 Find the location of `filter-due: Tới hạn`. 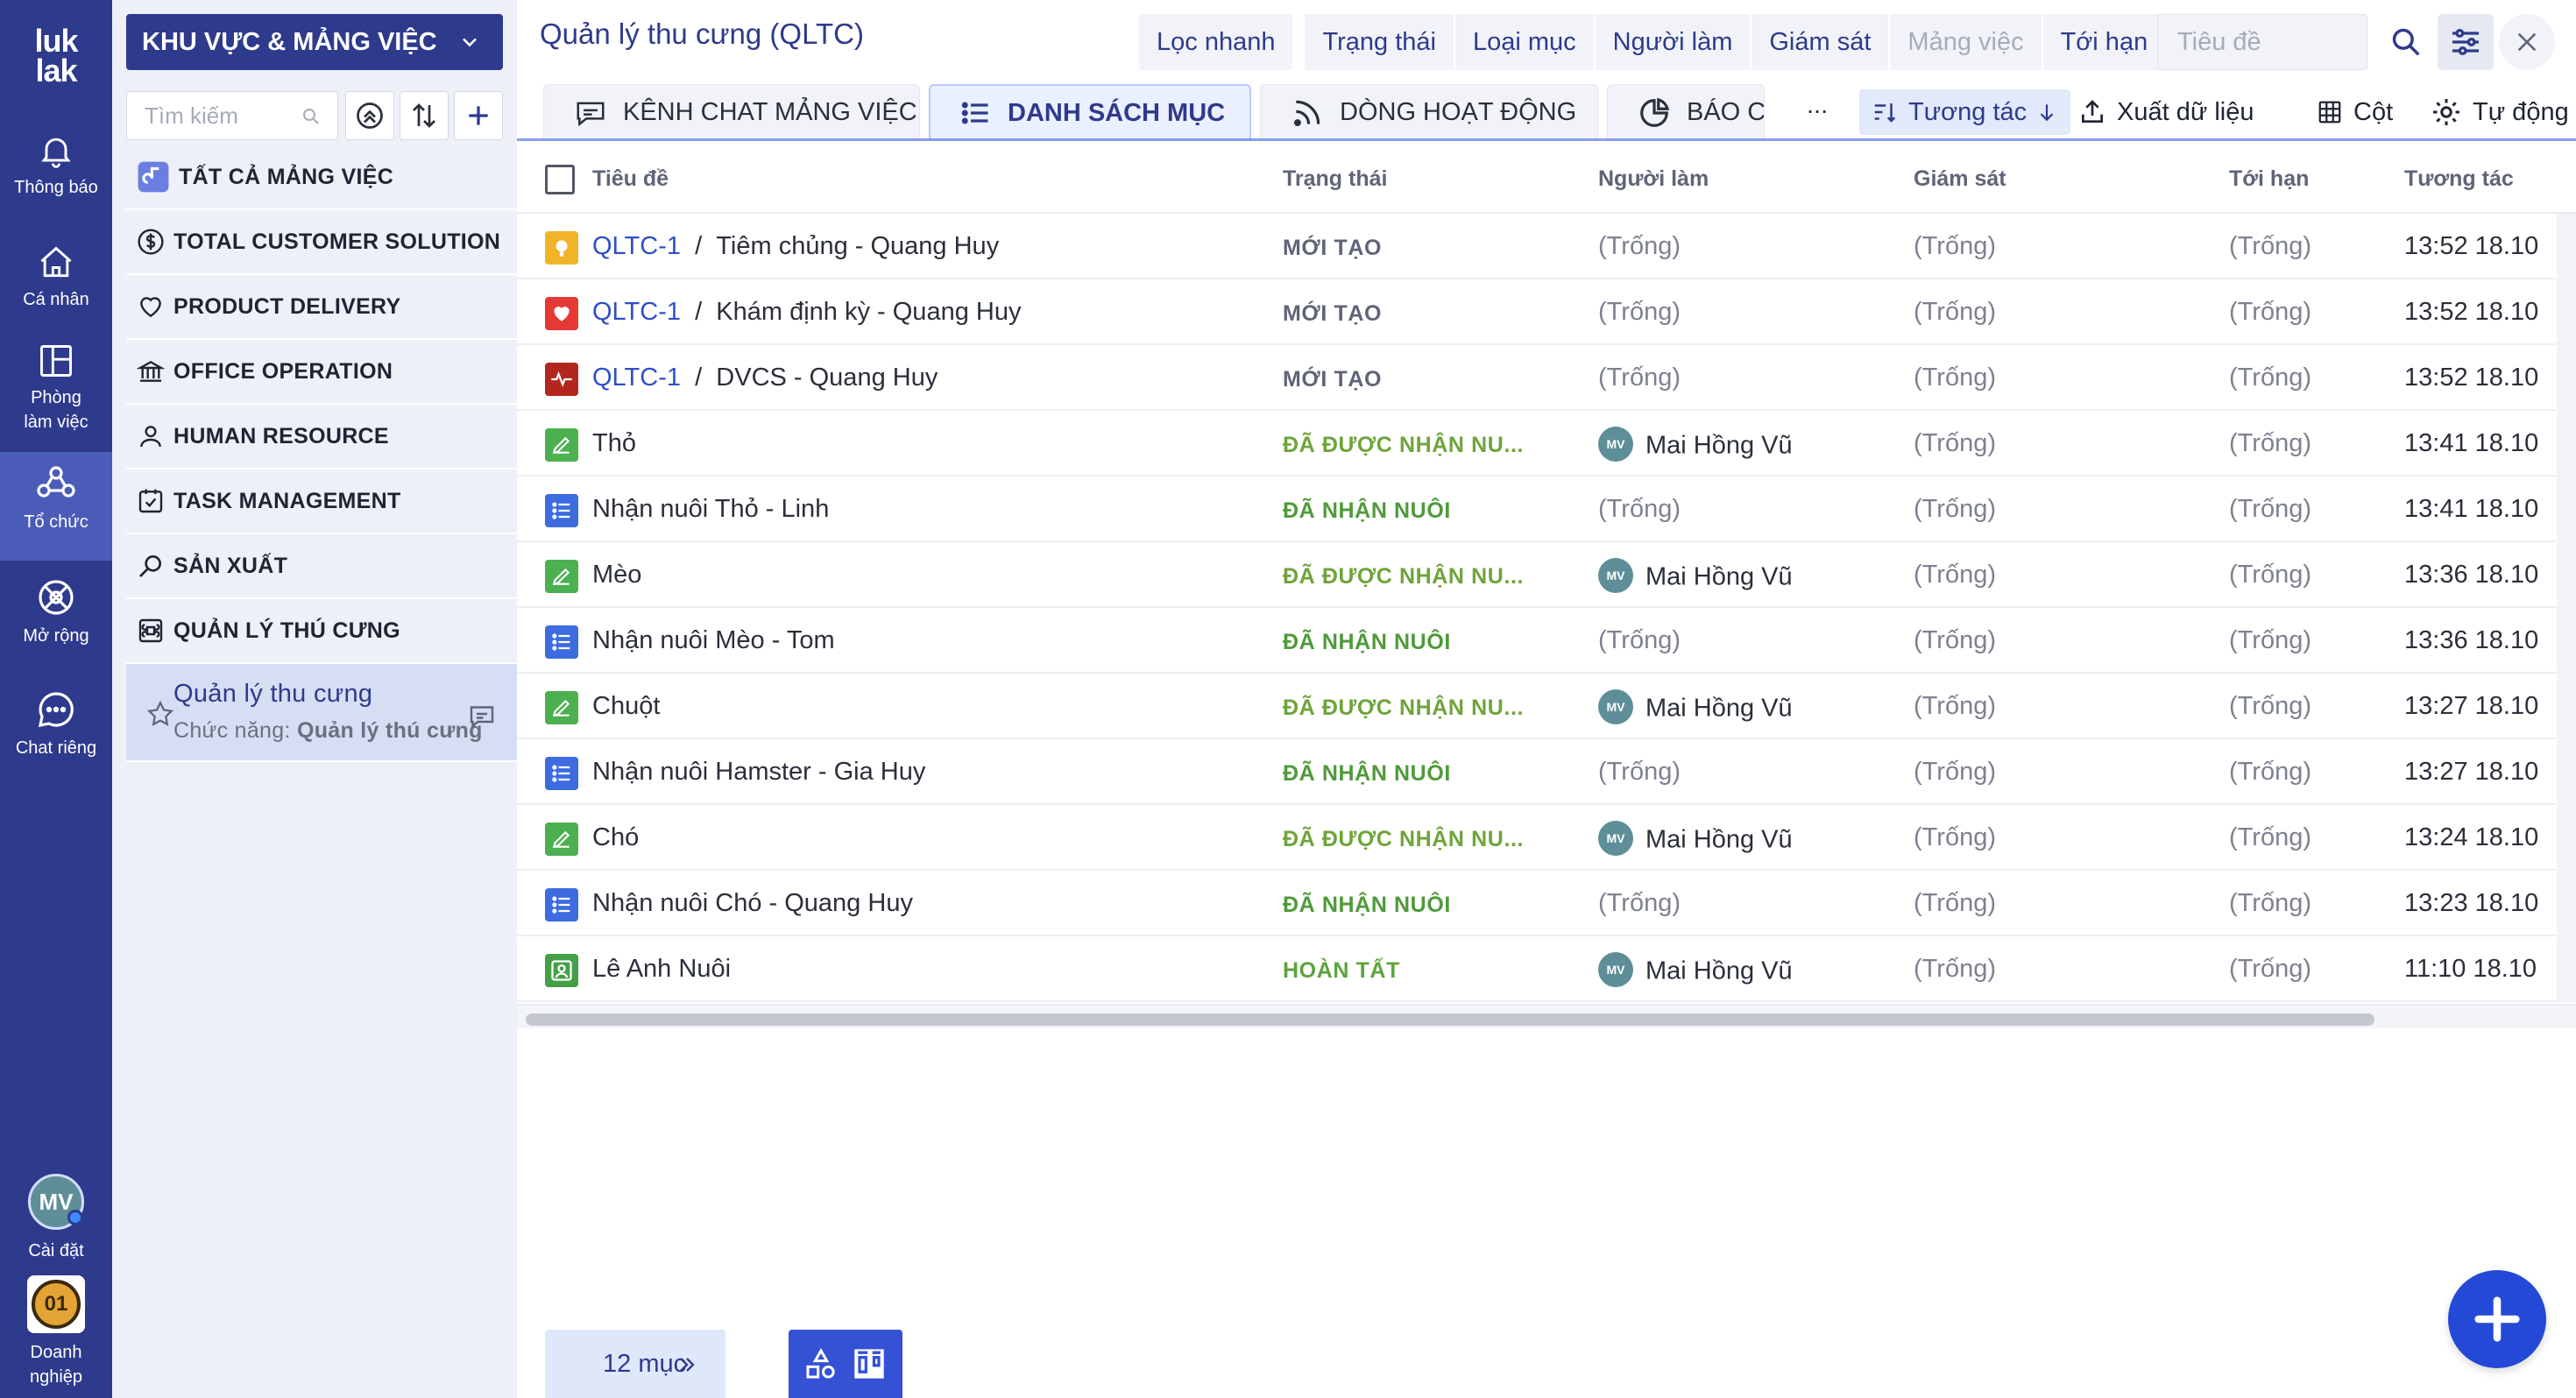

filter-due: Tới hạn is located at coordinates (2105, 42).